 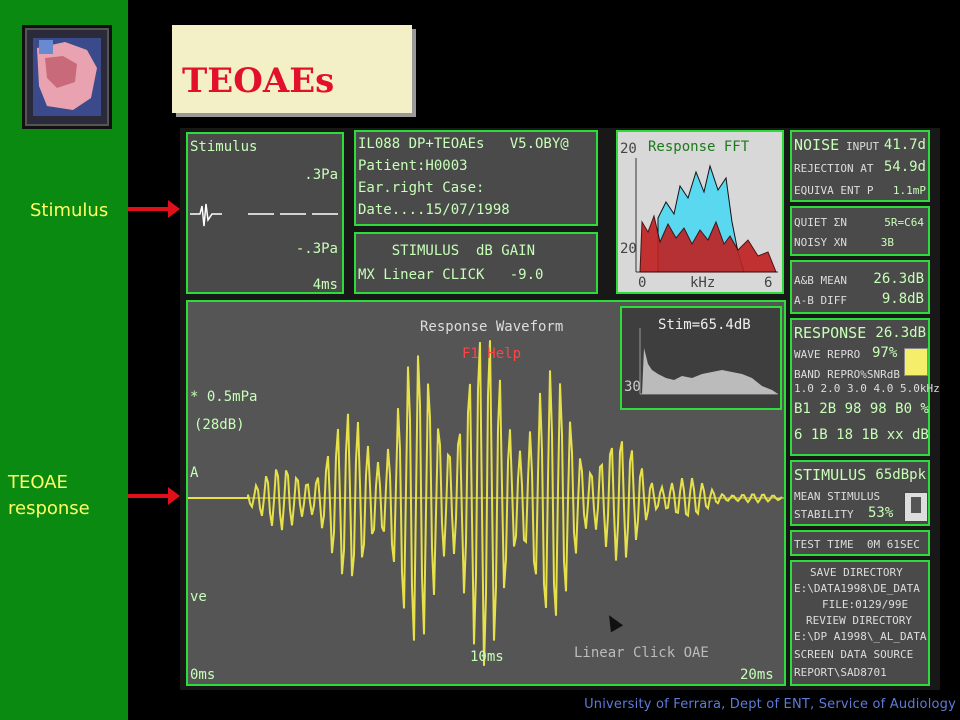 I want to click on review-directory-label: REVIEW DIRECTORY, so click(x=859, y=620).